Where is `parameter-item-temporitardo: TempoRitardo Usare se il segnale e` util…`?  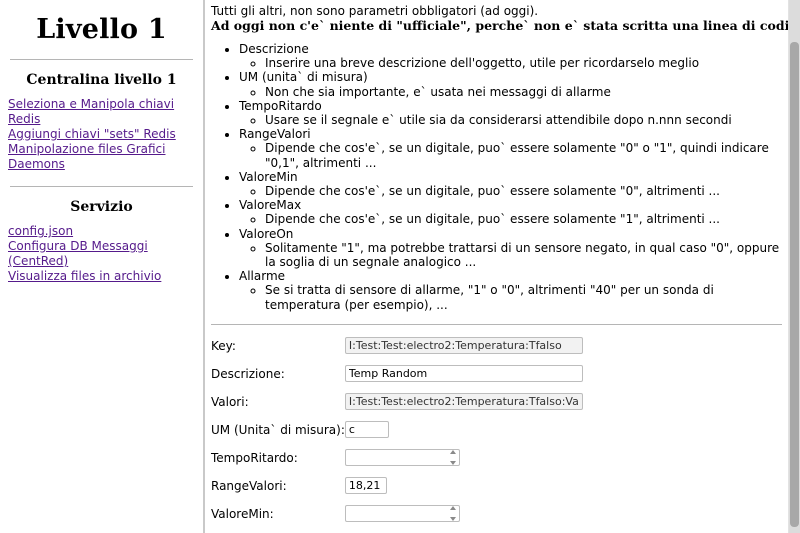 parameter-item-temporitardo: TempoRitardo Usare se il segnale e` util… is located at coordinates (512, 113).